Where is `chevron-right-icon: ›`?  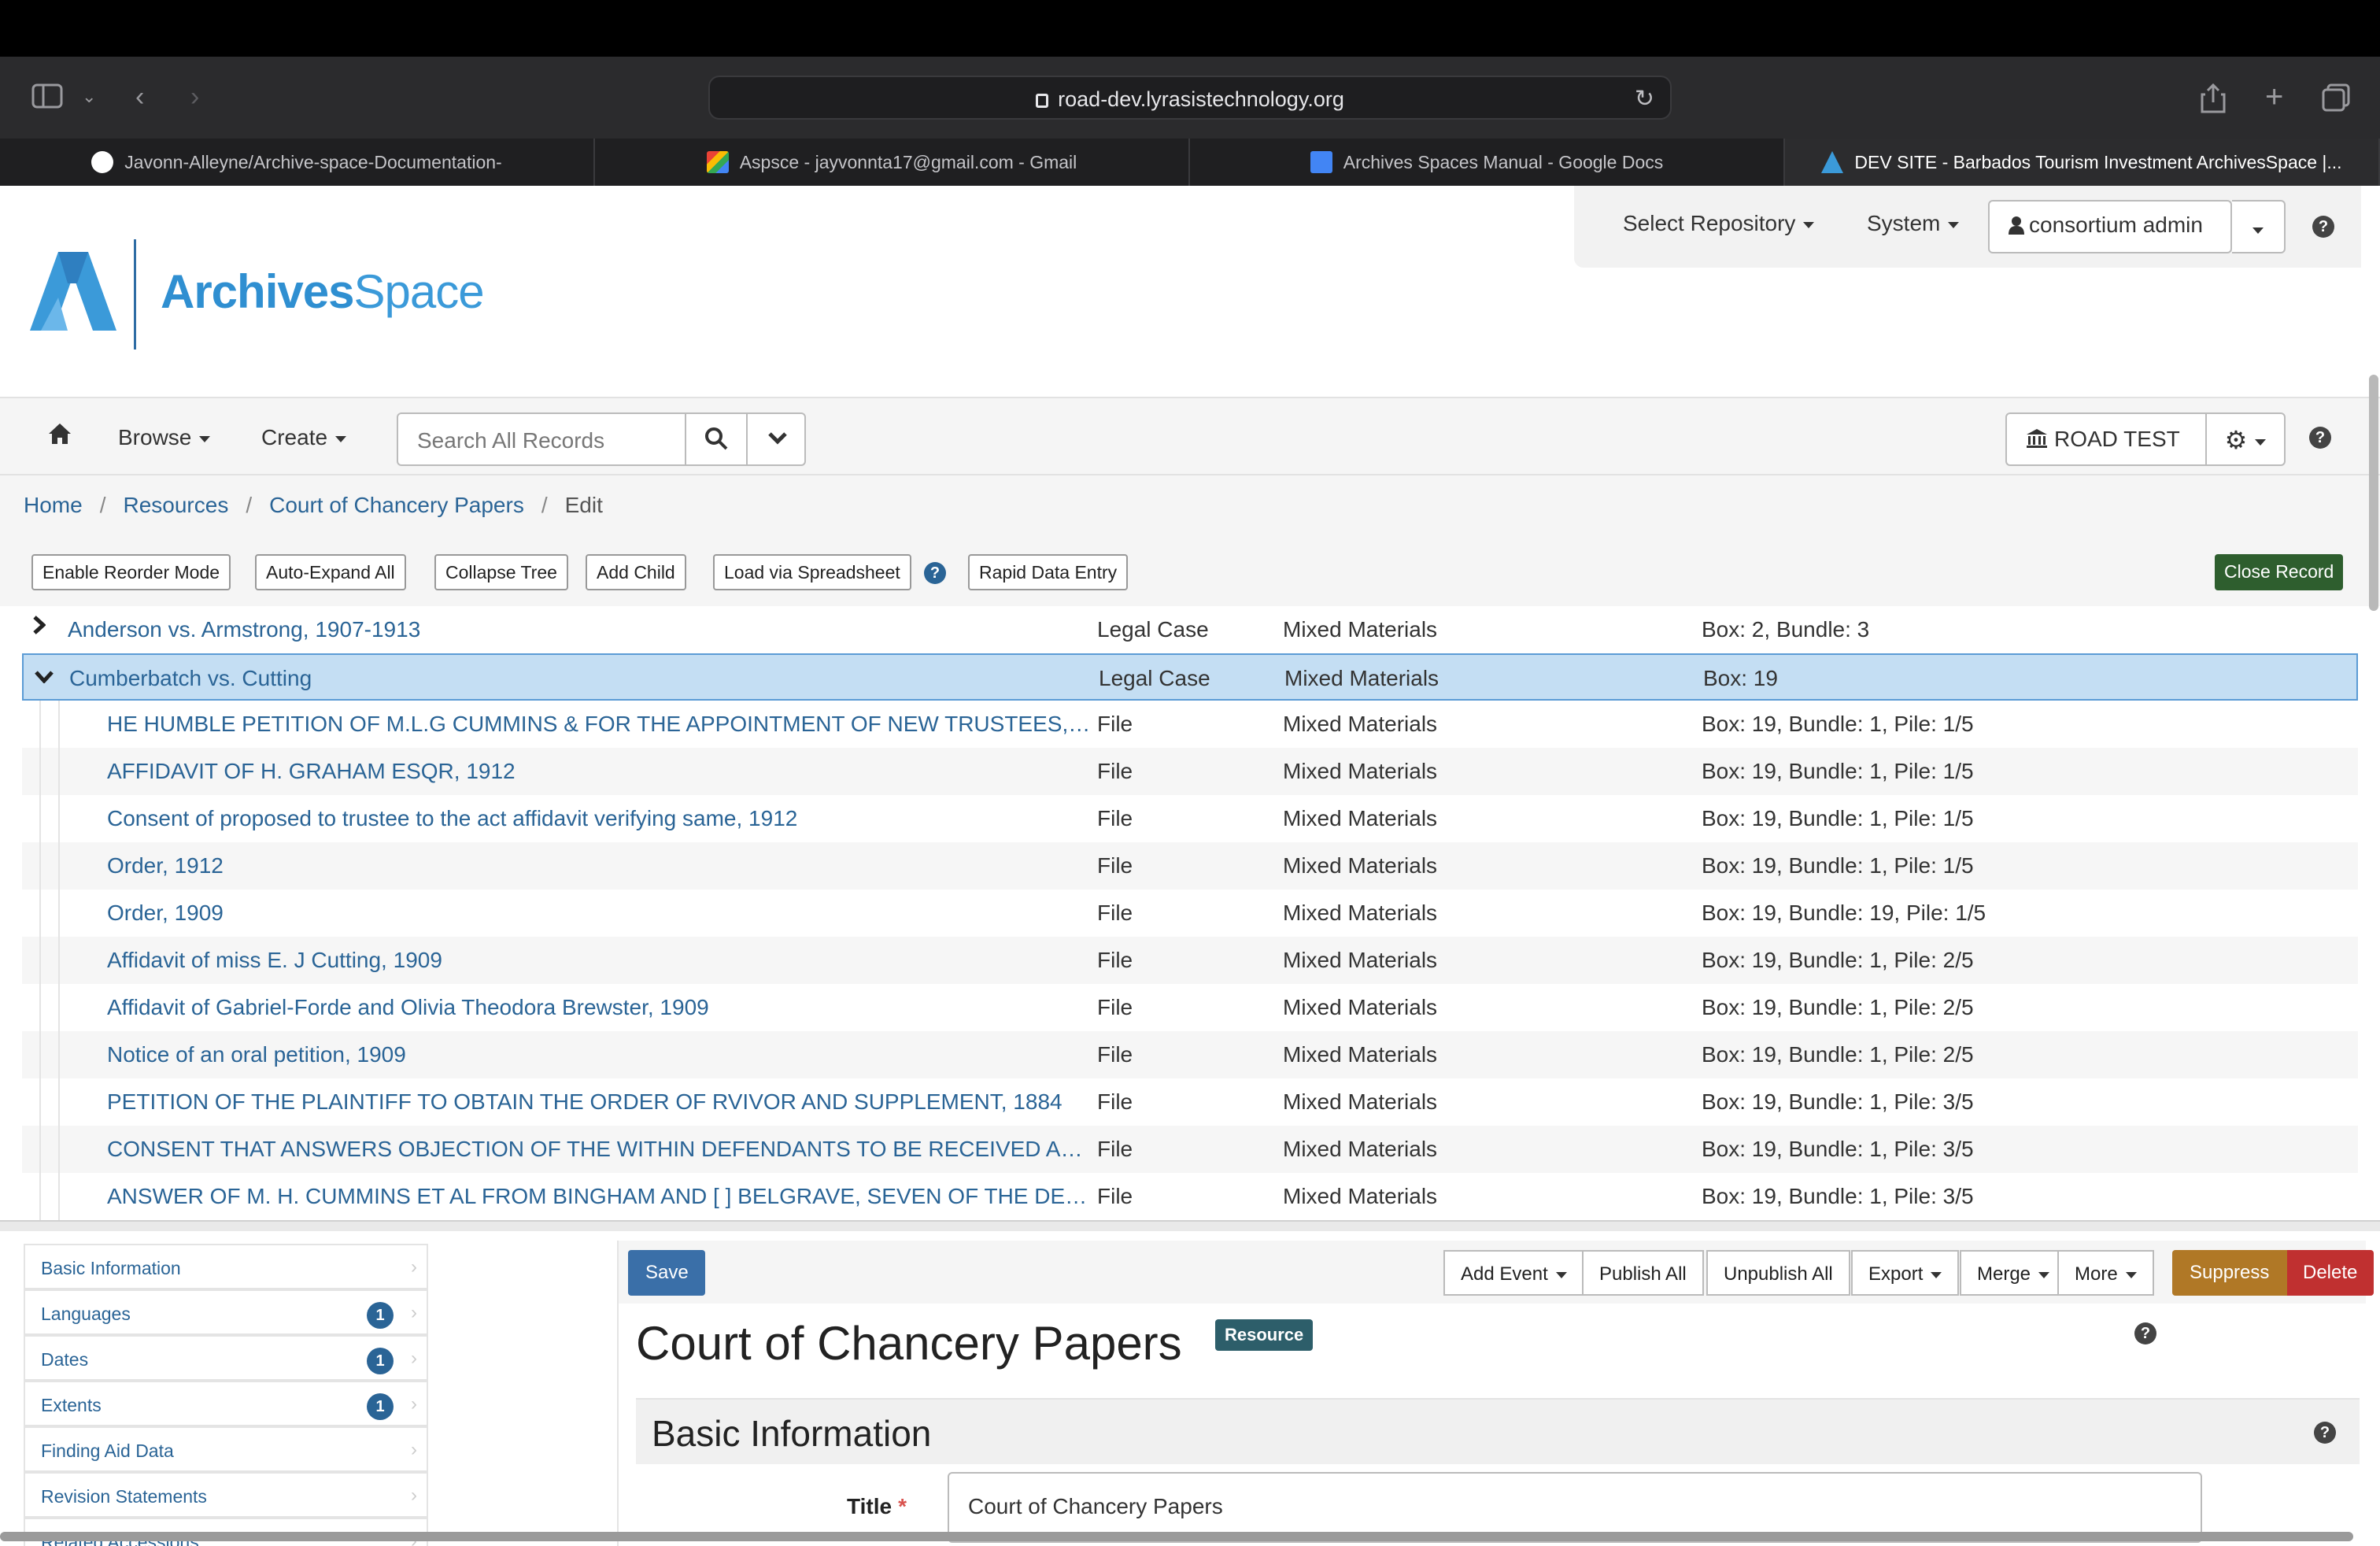
chevron-right-icon: › is located at coordinates (414, 1359).